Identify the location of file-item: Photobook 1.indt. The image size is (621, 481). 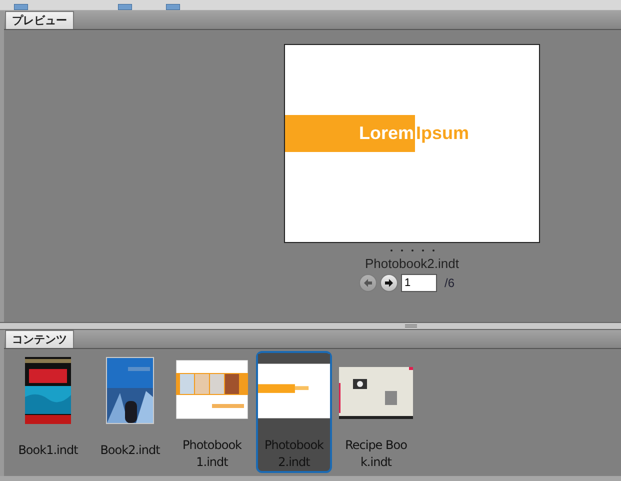
(212, 412).